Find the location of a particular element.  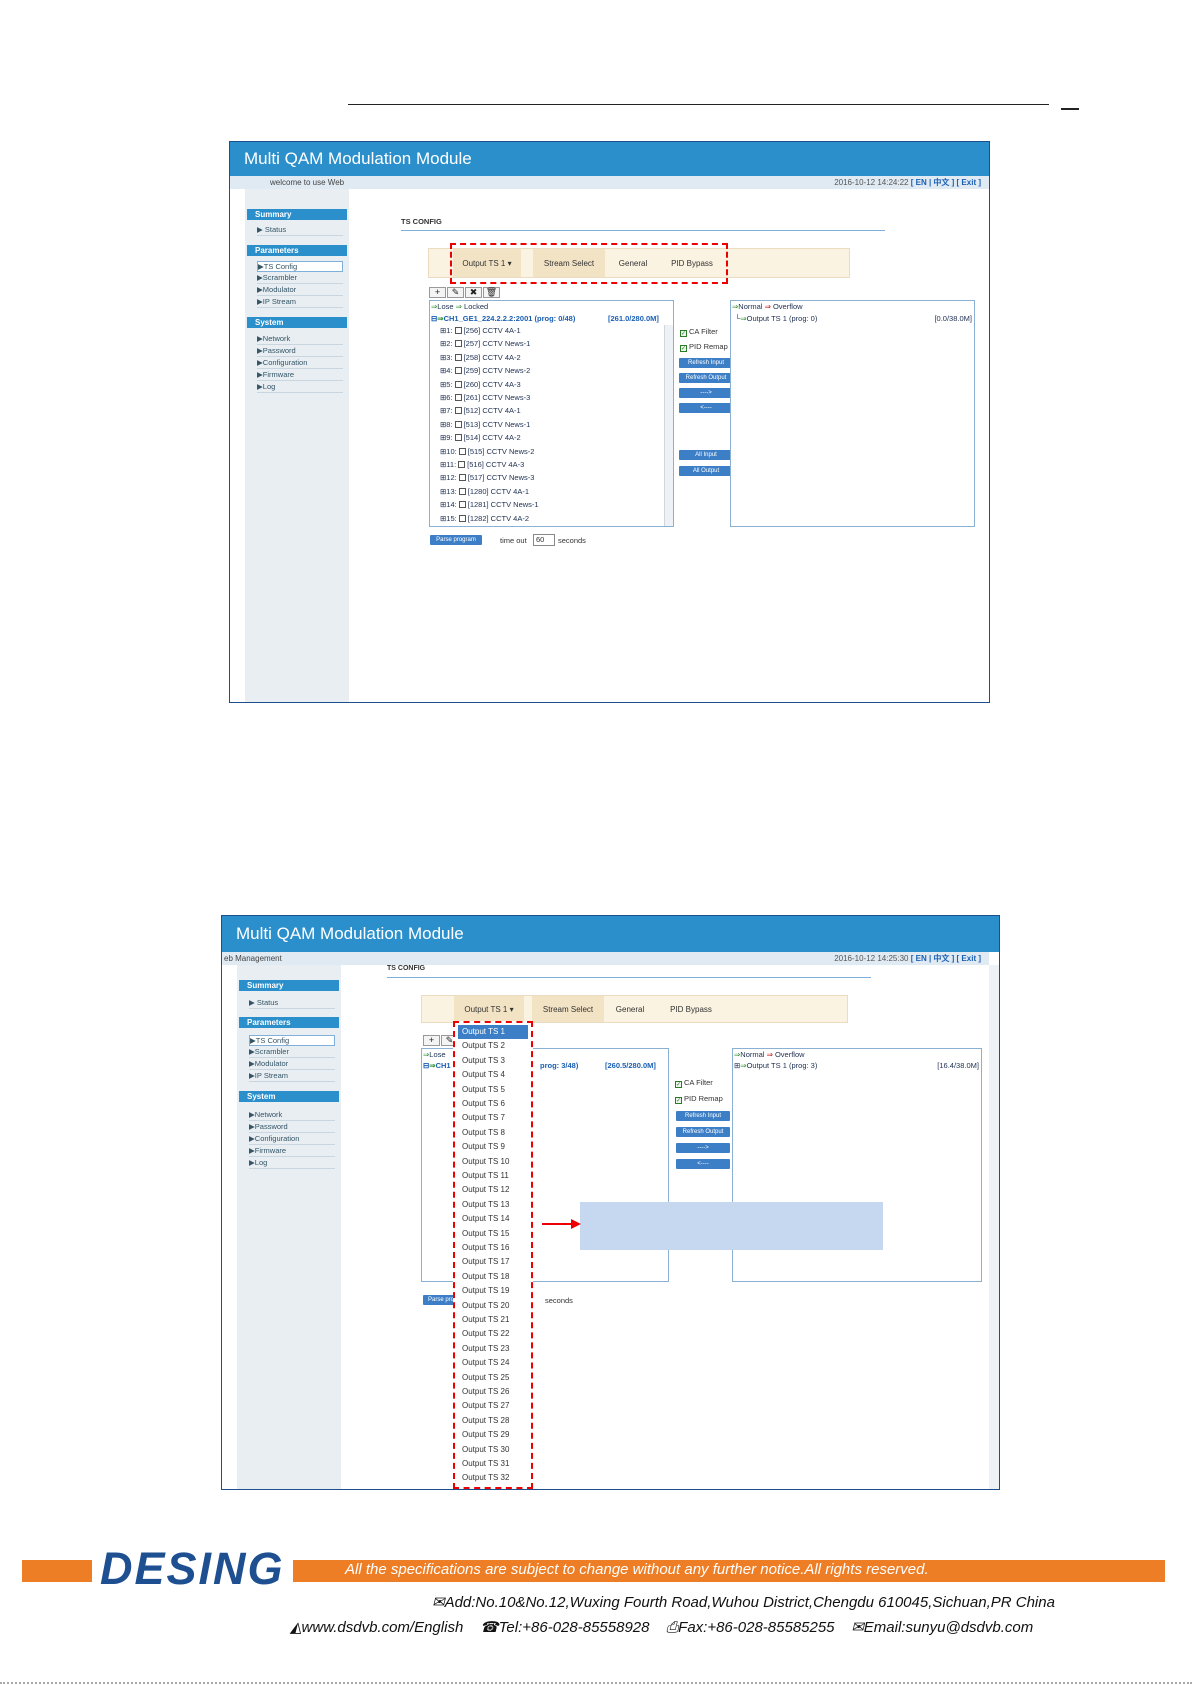

program-item: ⊞12: [517] CCTV News-3 is located at coordinates (487, 477).